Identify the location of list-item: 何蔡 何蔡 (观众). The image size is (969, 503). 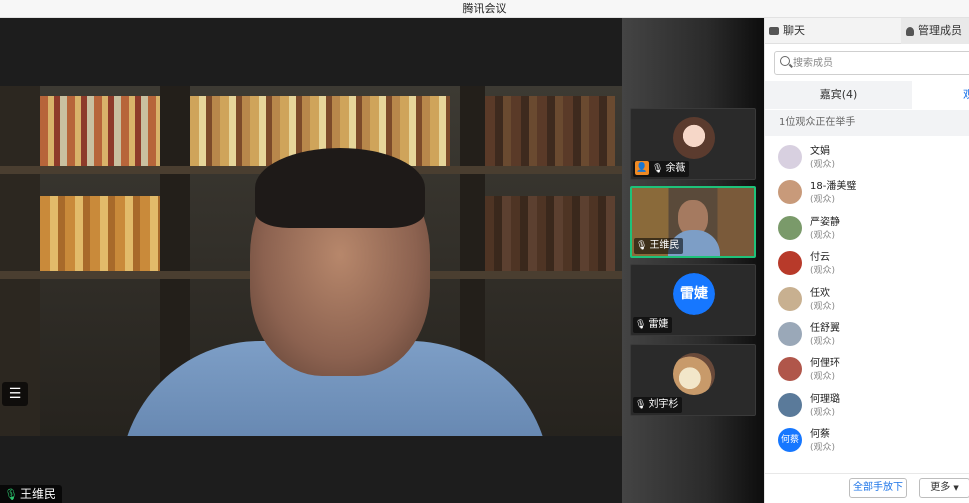
(867, 440).